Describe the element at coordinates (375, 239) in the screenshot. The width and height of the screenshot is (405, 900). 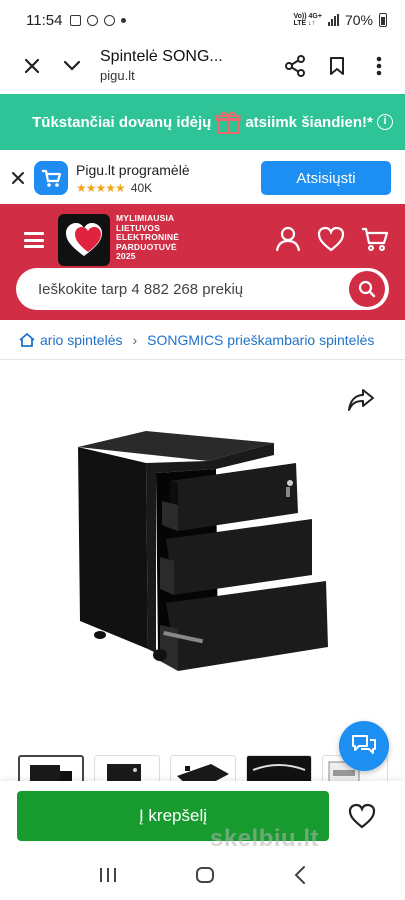
I see `shopping-cart-icon` at that location.